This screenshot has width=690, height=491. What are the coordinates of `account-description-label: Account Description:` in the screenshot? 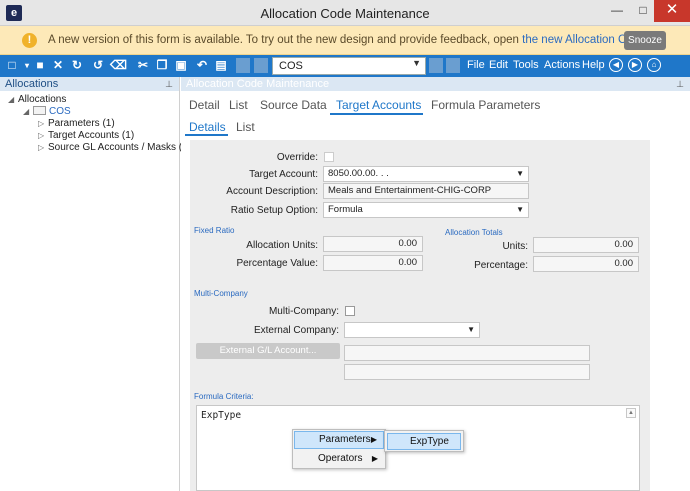 It's located at (272, 191).